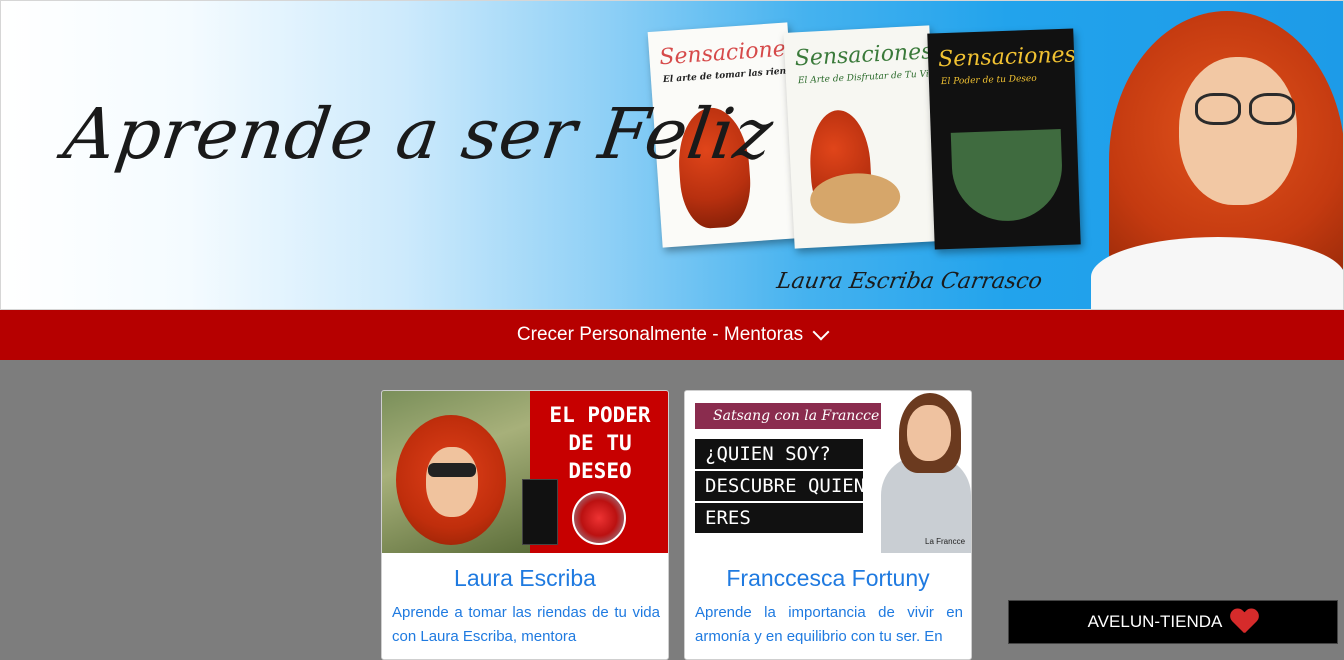 The image size is (1344, 660). Describe the element at coordinates (525, 472) in the screenshot. I see `mentor-image: EL PODER DE TU DESEO` at that location.